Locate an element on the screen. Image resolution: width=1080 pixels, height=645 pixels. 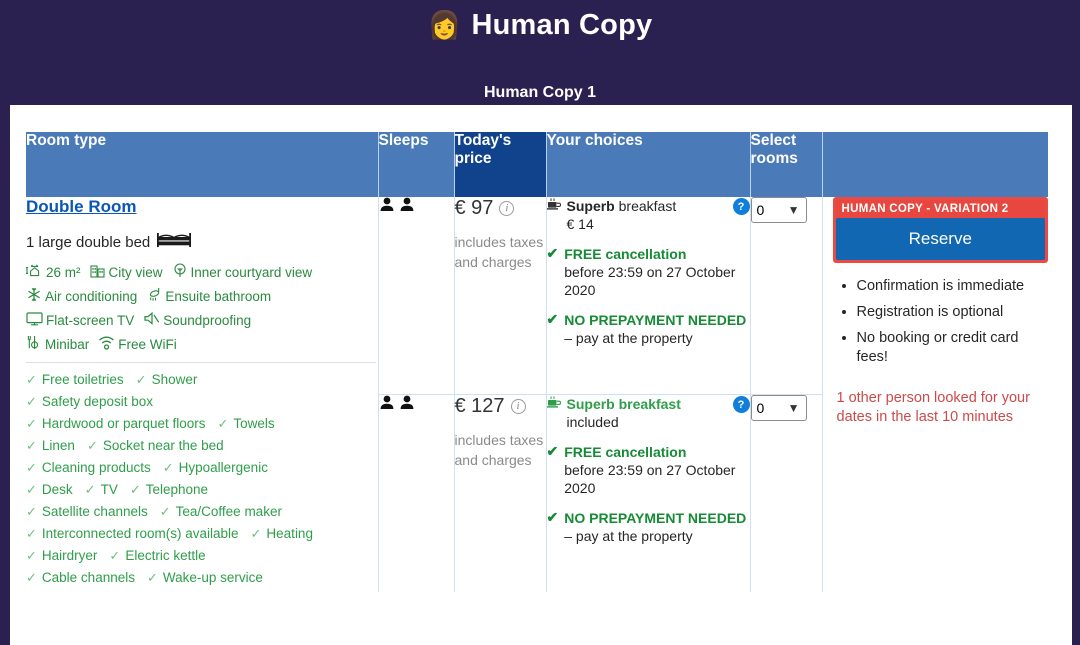
bed-configuration-label: 1 large double bed is located at coordinates (88, 242).